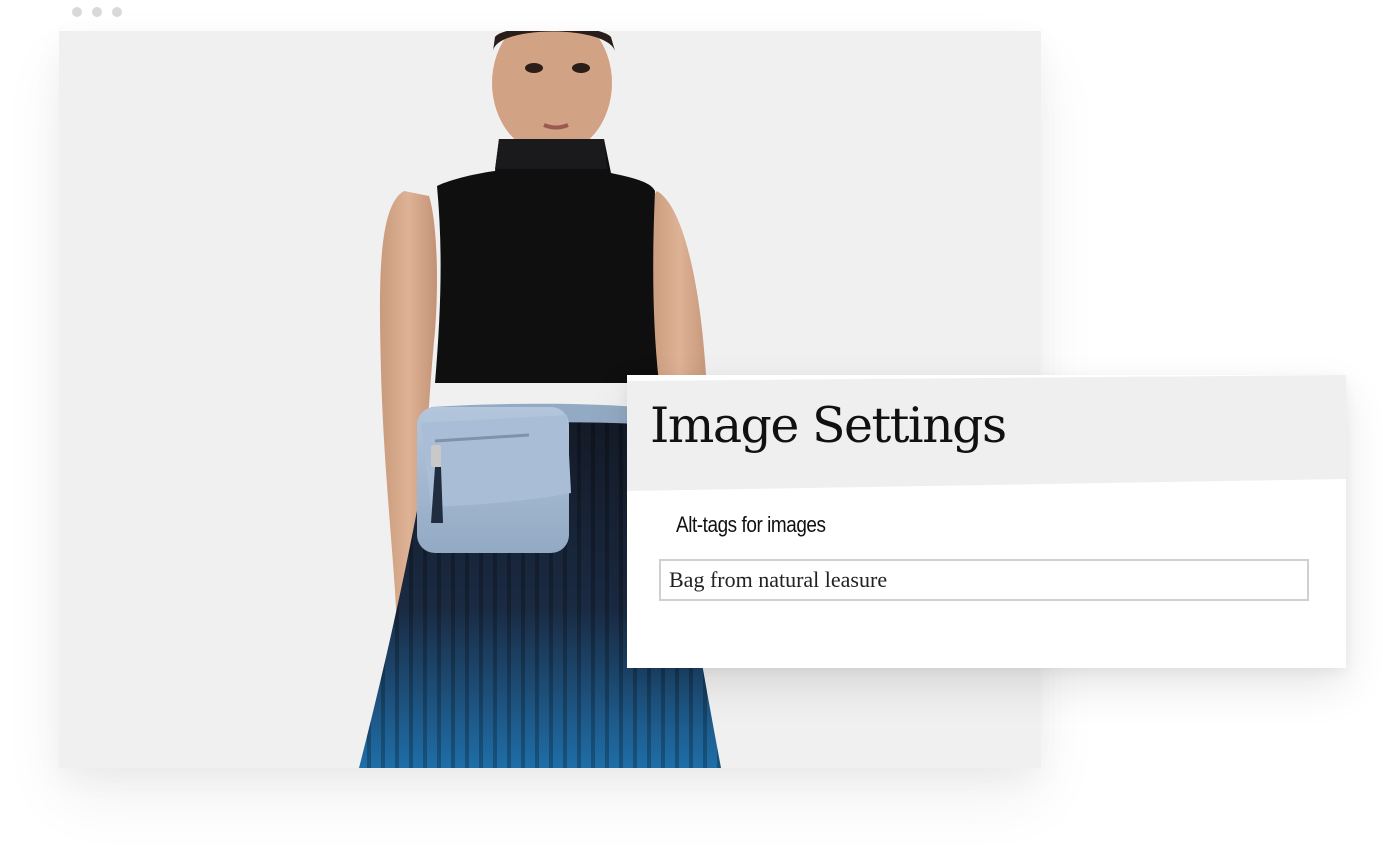  Describe the element at coordinates (828, 425) in the screenshot. I see `panel-title: Image Settings` at that location.